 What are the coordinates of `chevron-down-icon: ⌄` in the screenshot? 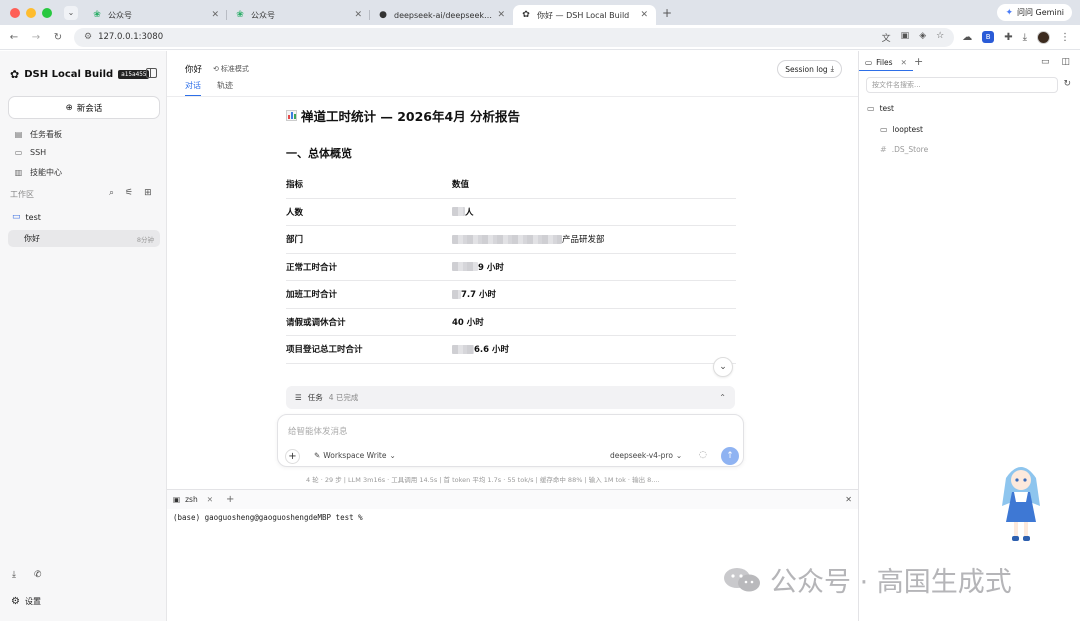 It's located at (392, 455).